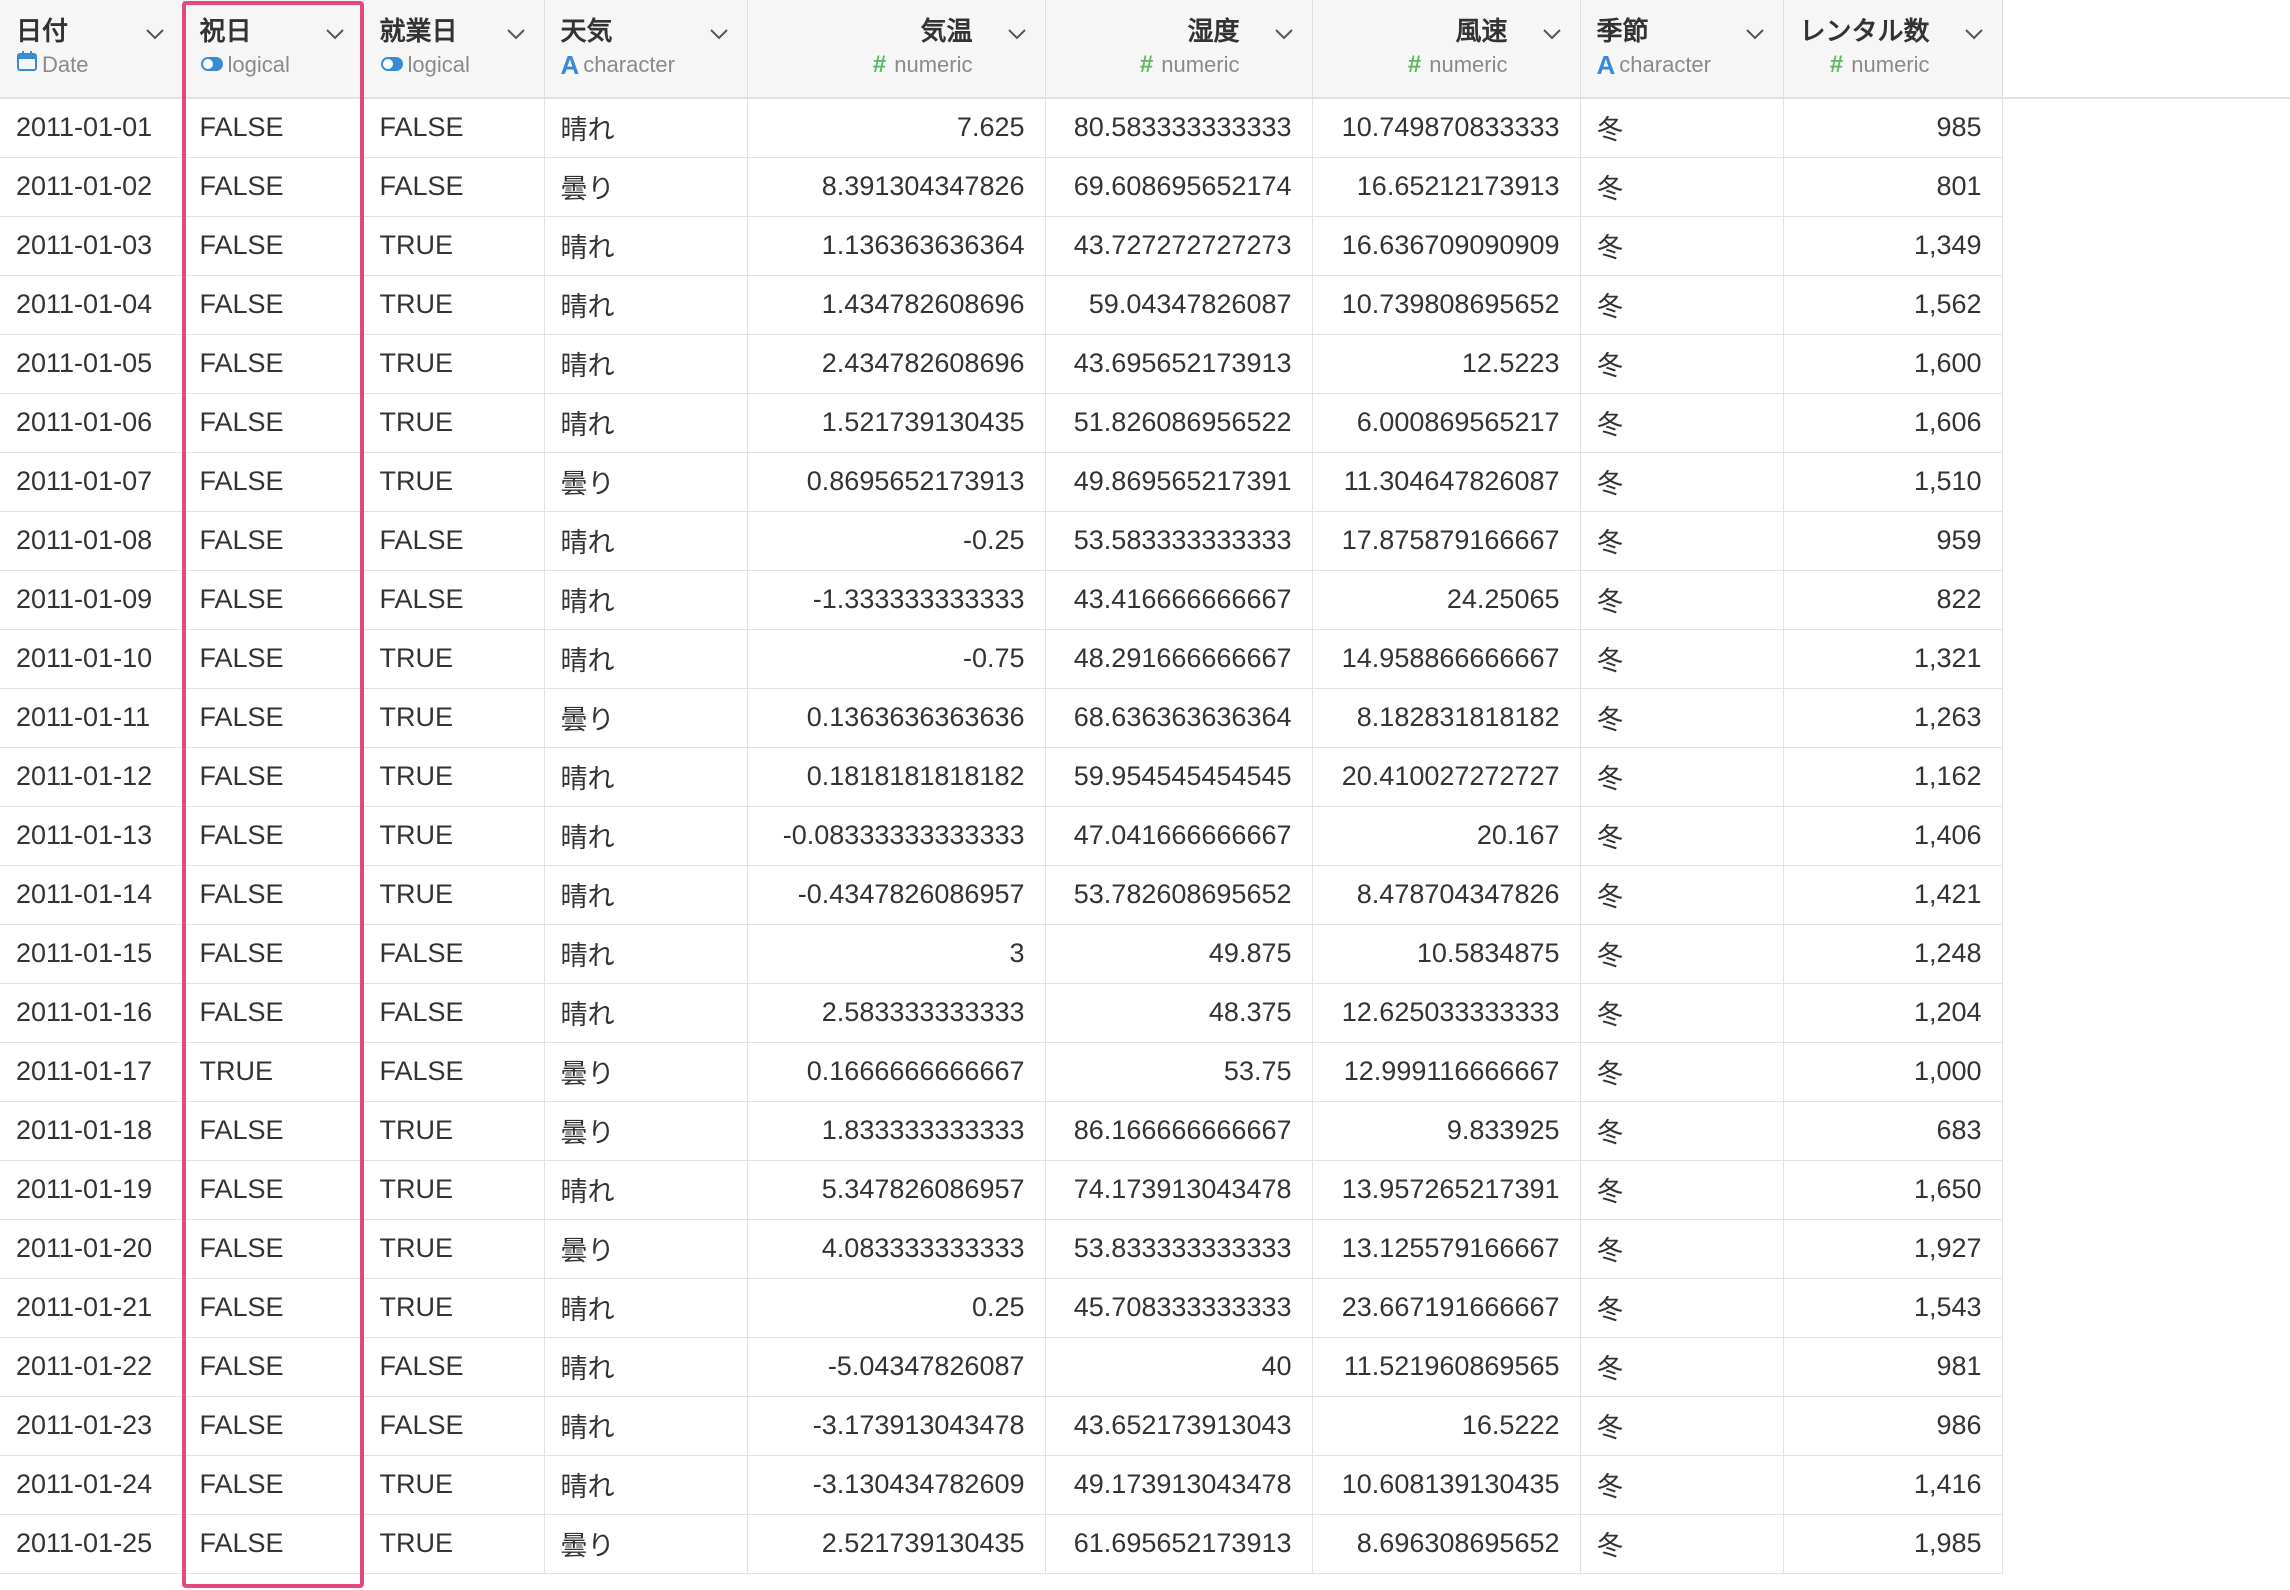 This screenshot has height=1590, width=2290. Describe the element at coordinates (896, 954) in the screenshot. I see `cell-temperature: 3` at that location.